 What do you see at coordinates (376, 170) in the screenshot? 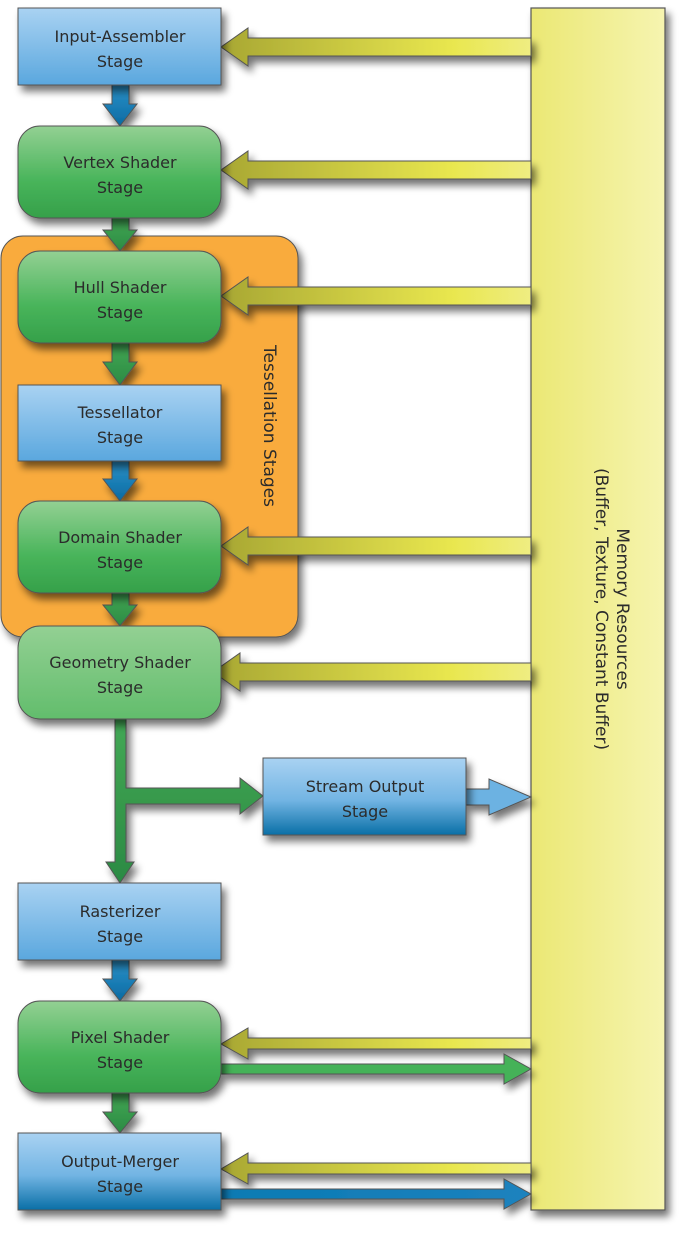
I see `read-arrow-vertex-shader` at bounding box center [376, 170].